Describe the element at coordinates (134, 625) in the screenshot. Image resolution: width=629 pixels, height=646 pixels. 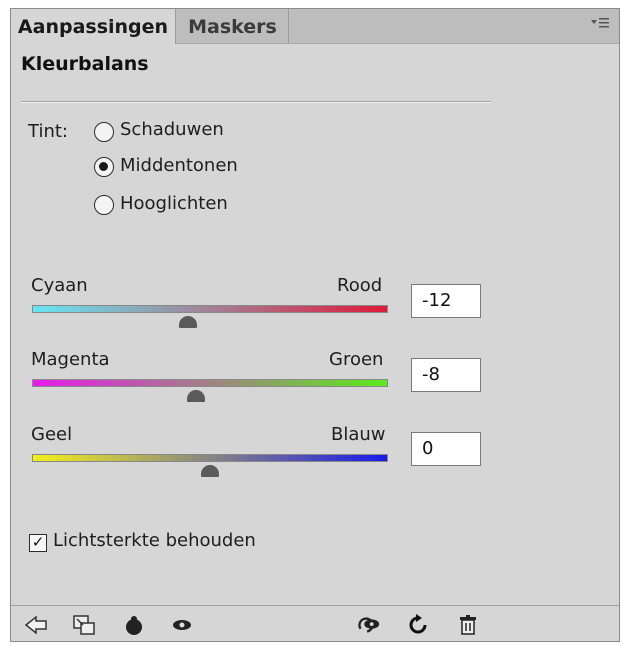
I see `mask-icon` at that location.